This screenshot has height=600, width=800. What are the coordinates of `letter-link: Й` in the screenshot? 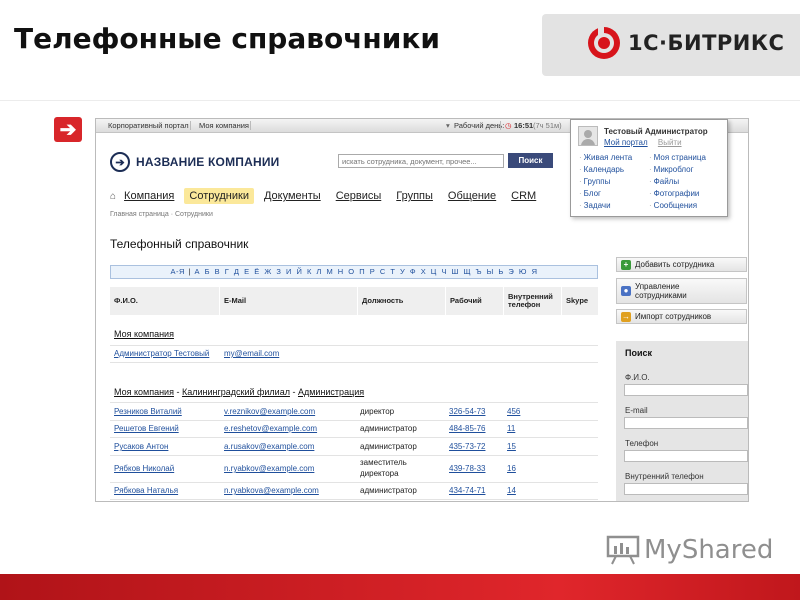 It's located at (299, 271).